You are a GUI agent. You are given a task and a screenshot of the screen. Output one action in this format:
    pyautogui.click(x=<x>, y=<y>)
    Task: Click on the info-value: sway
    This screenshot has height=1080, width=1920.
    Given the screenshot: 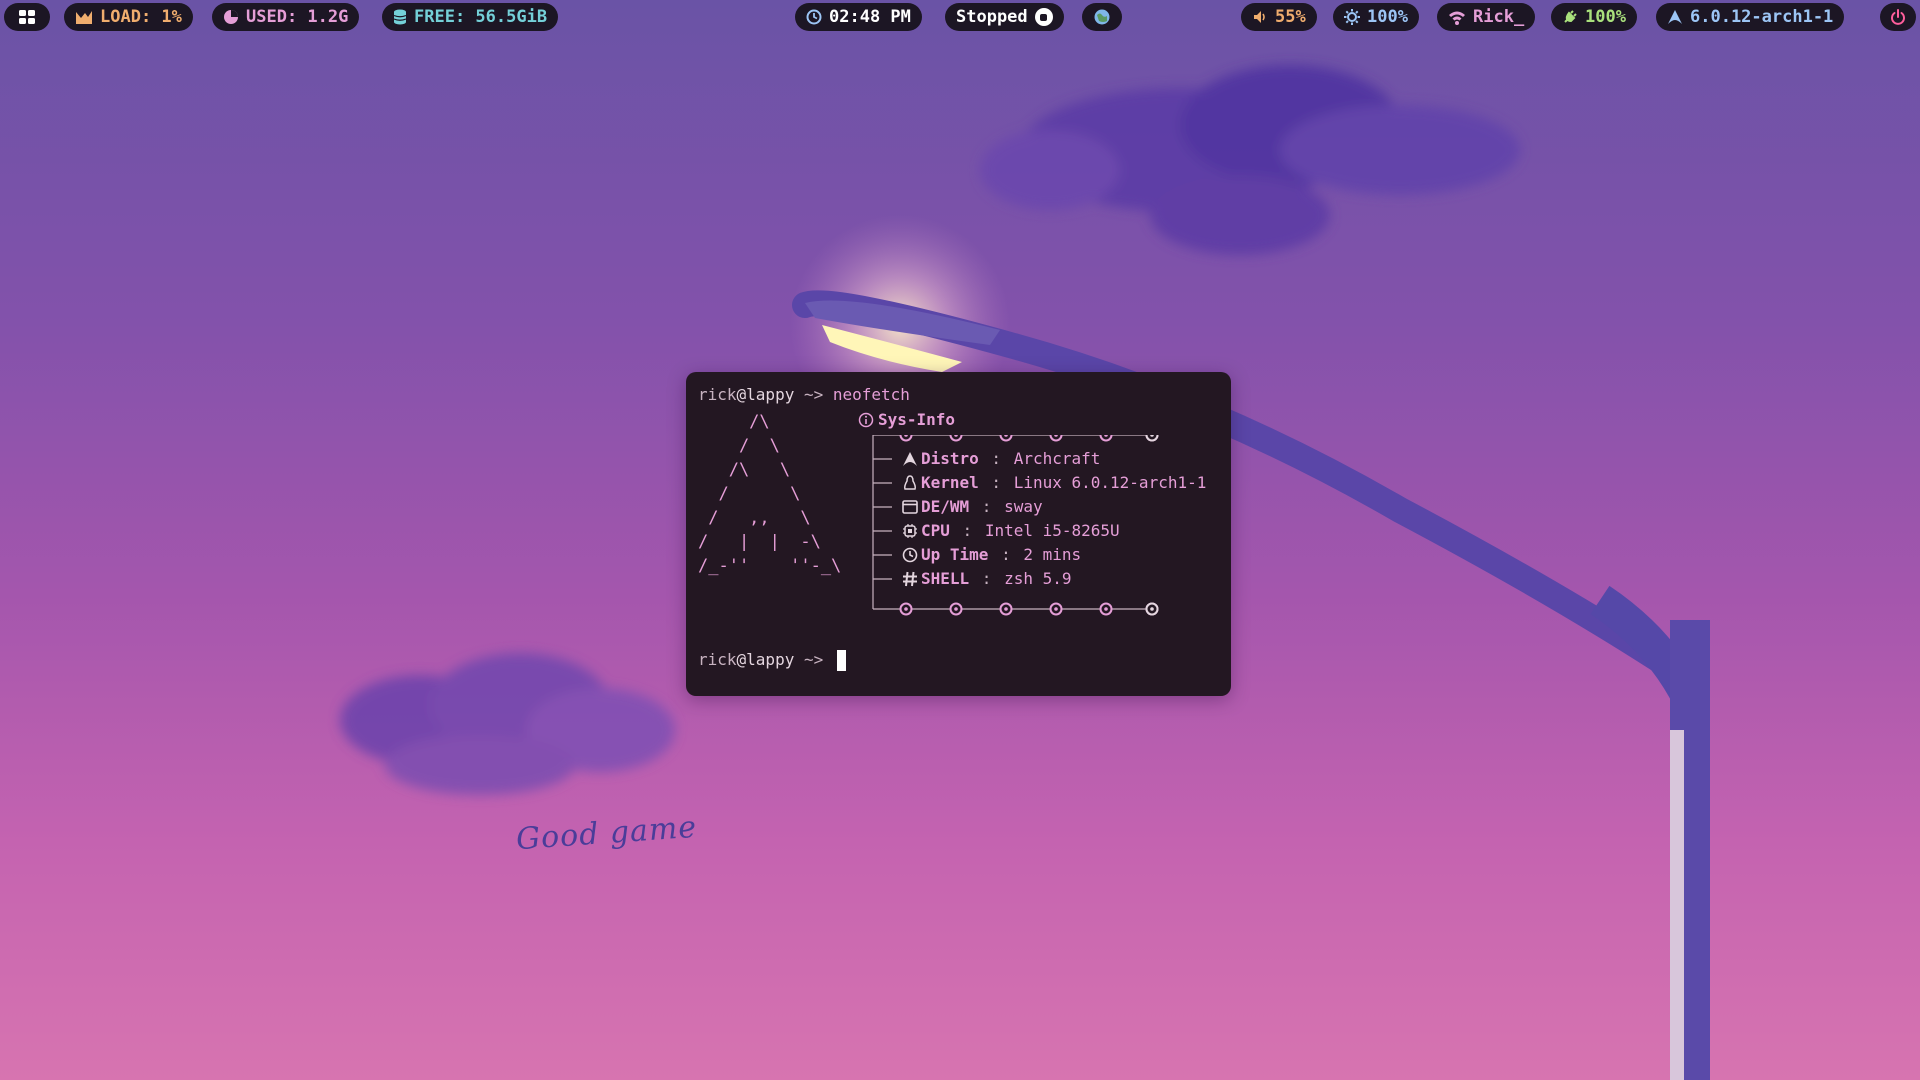 What is the action you would take?
    pyautogui.click(x=1023, y=506)
    